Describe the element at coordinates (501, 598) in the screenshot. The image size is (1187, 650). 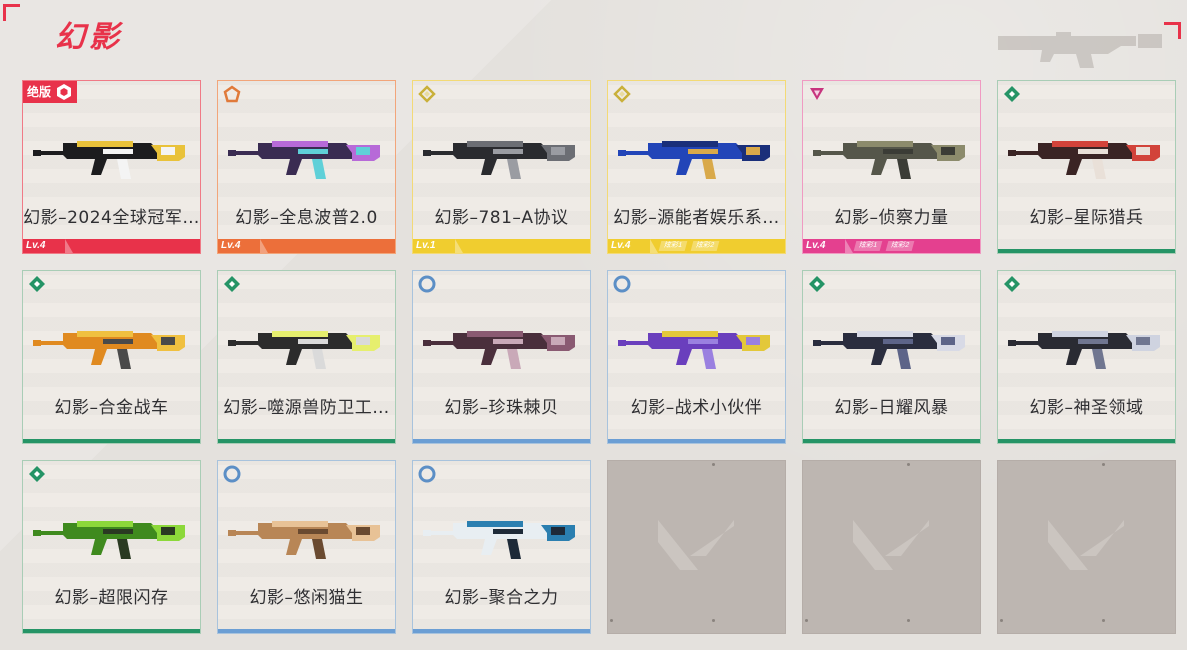
I see `skin-name: 幻影–聚合之力` at that location.